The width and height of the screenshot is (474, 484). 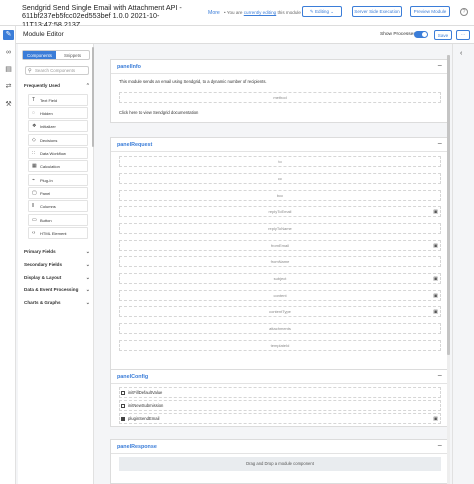 I want to click on component-button: ▭ Button, so click(x=58, y=220).